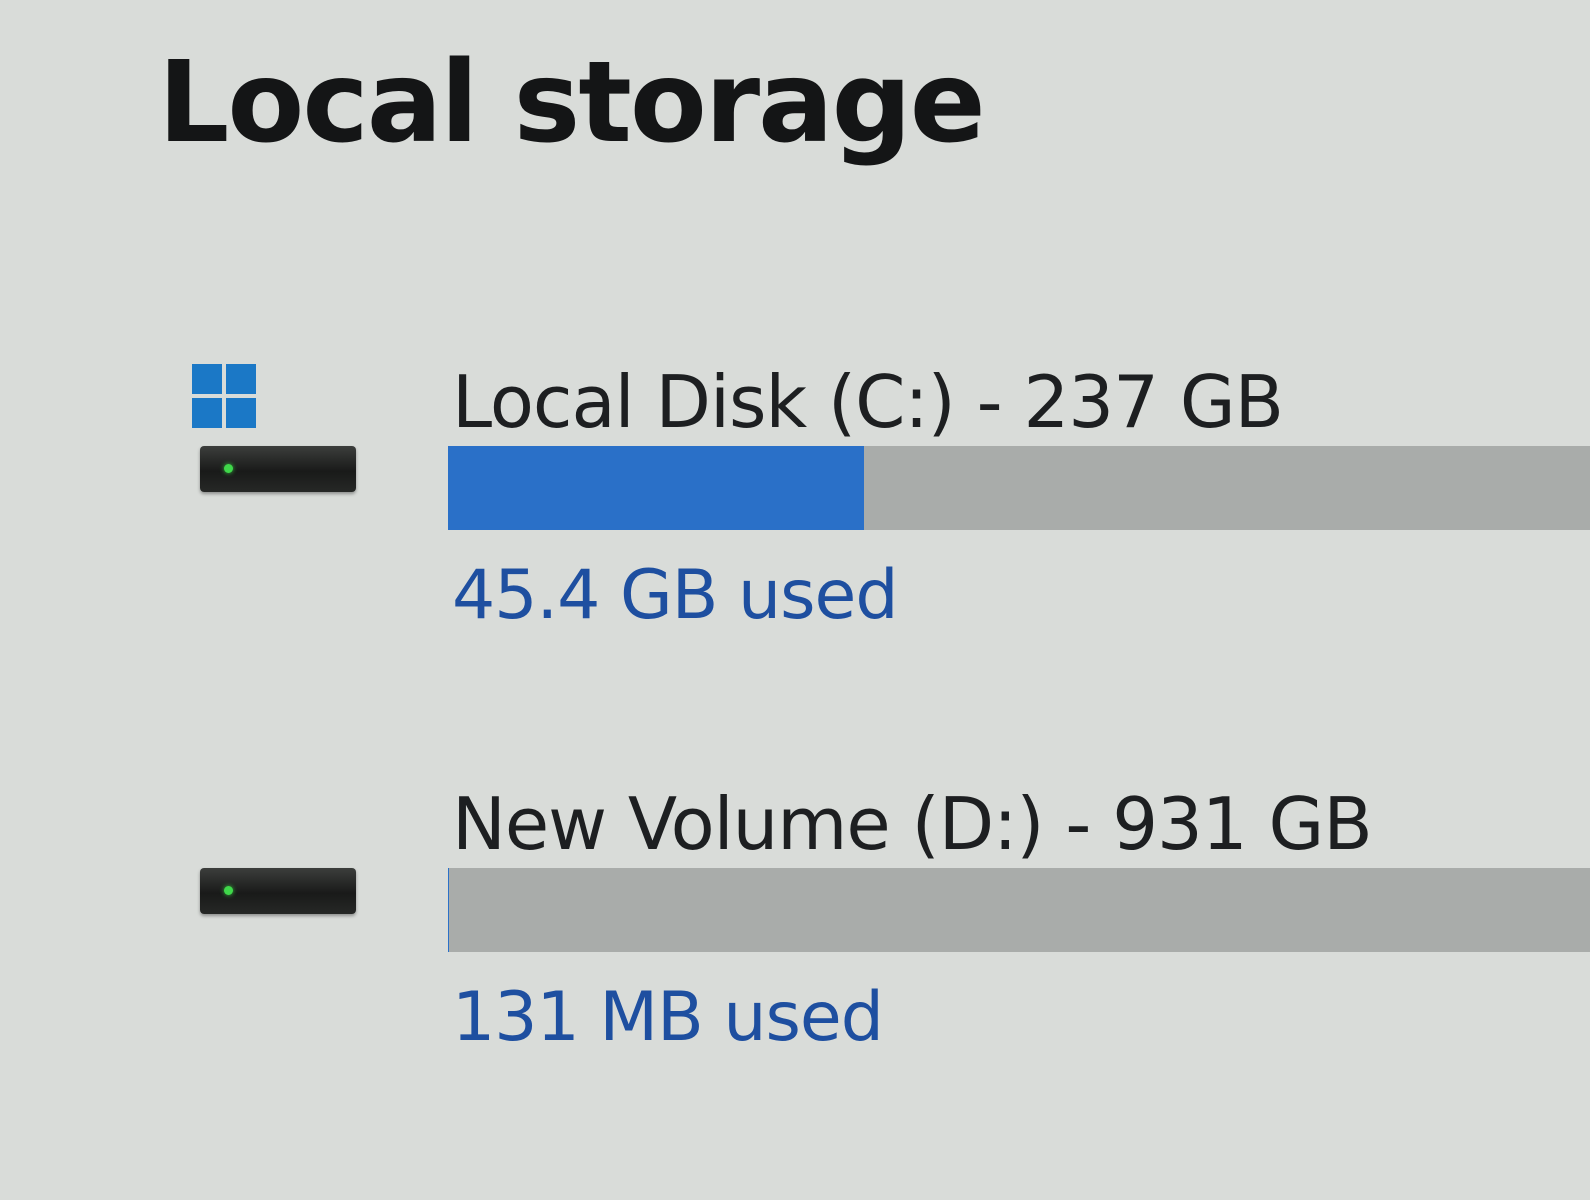 This screenshot has width=1590, height=1200. Describe the element at coordinates (275, 430) in the screenshot. I see `windows-system-drive-icon` at that location.